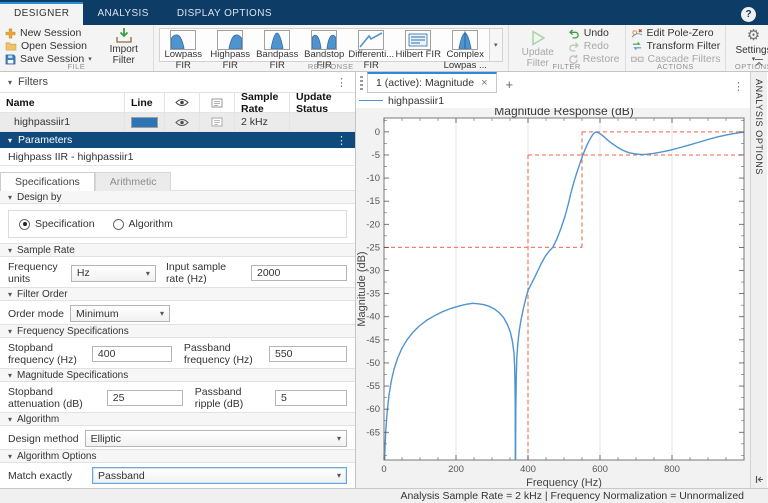 The width and height of the screenshot is (768, 503). What do you see at coordinates (277, 40) in the screenshot?
I see `bandpass-response-icon` at bounding box center [277, 40].